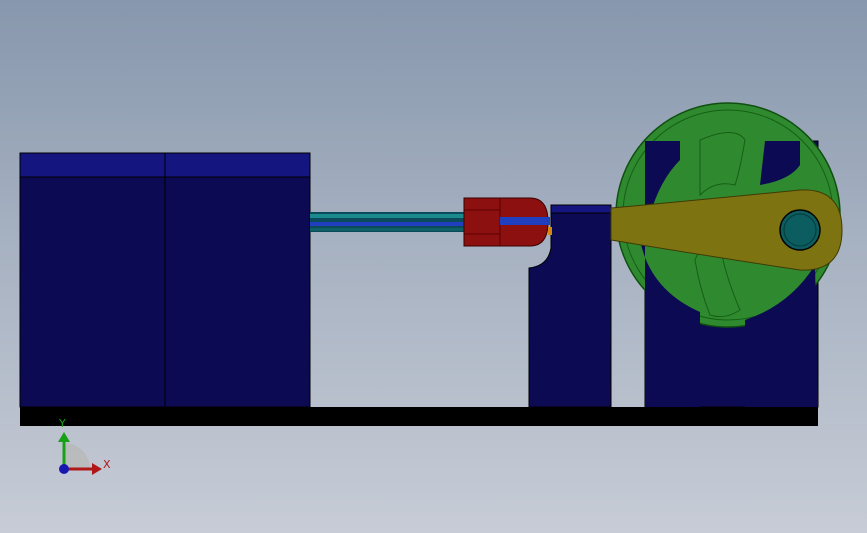  Describe the element at coordinates (390, 222) in the screenshot. I see `piston-rod` at that location.